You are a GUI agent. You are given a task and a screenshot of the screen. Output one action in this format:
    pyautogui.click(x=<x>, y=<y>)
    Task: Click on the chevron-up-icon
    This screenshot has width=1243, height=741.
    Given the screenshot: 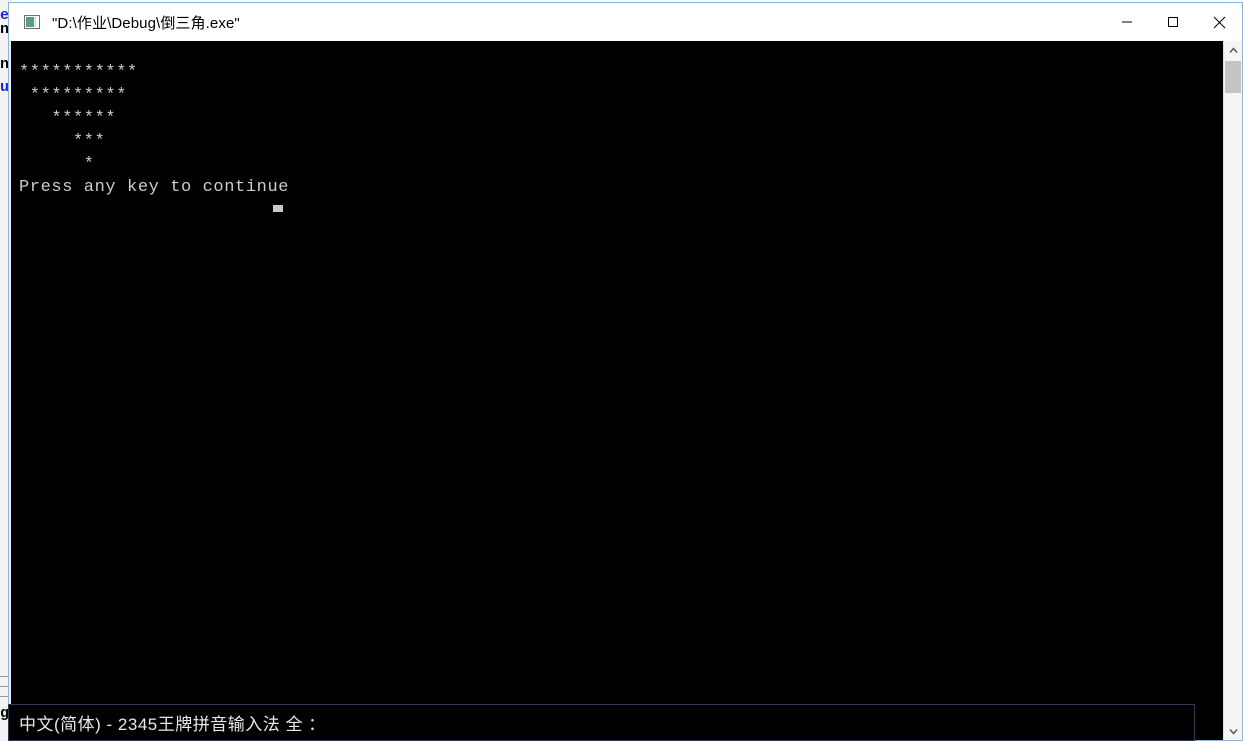 What is the action you would take?
    pyautogui.click(x=1233, y=49)
    